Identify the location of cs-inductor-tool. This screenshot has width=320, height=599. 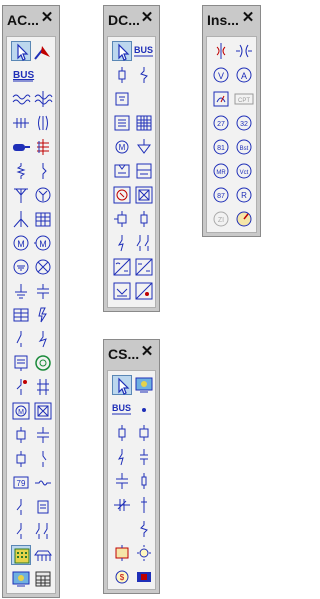
(144, 529).